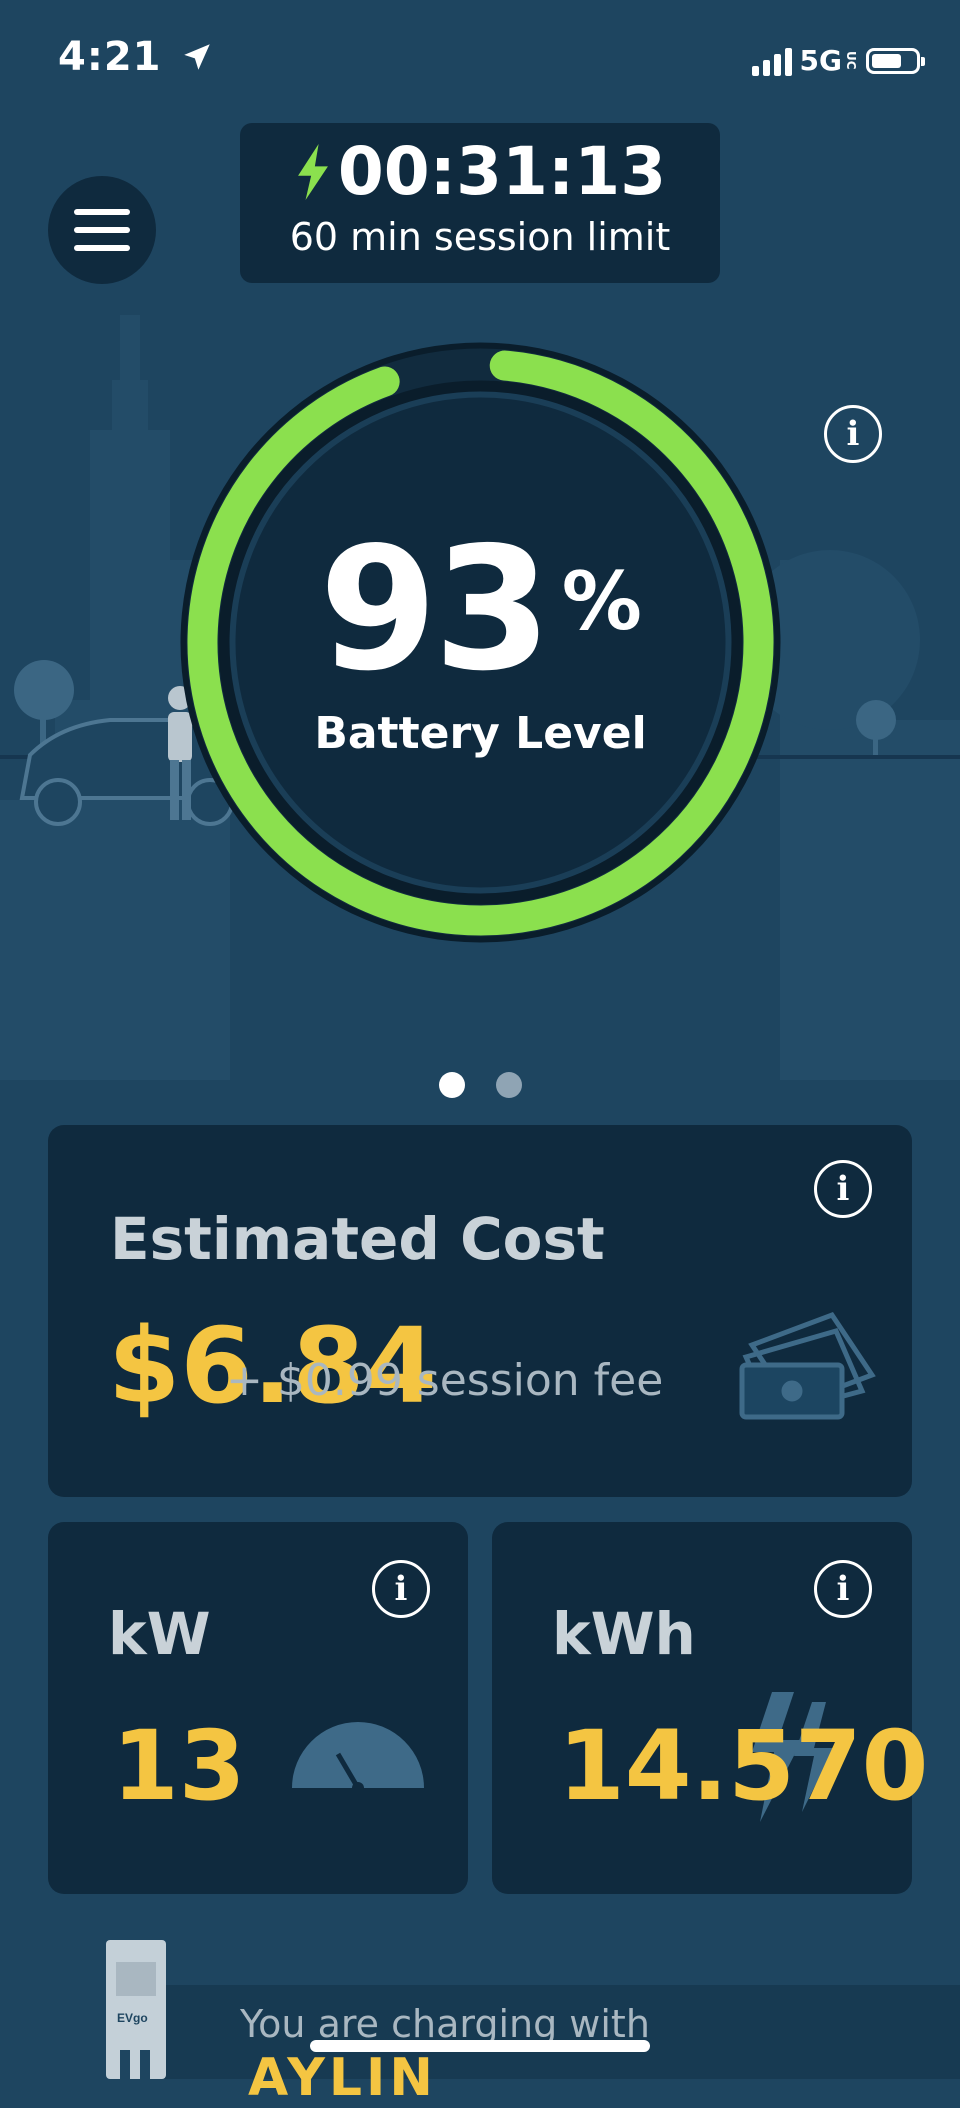 The height and width of the screenshot is (2108, 960). I want to click on kw-value: 13, so click(179, 1766).